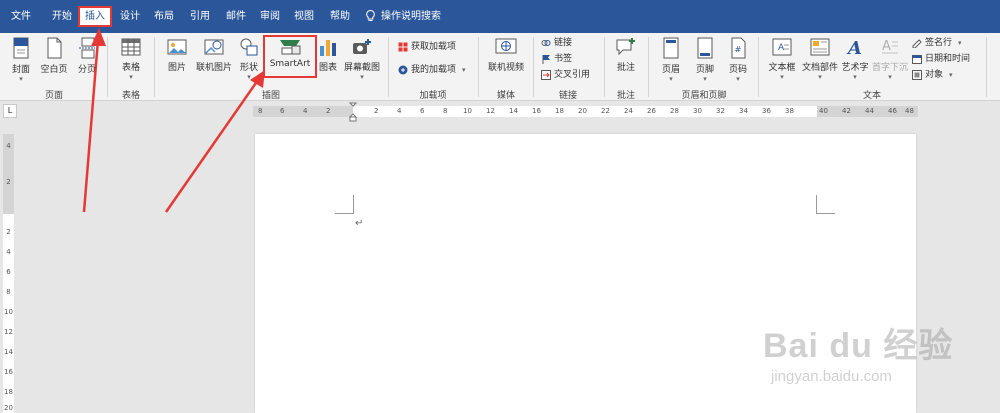 The height and width of the screenshot is (413, 1000). Describe the element at coordinates (8, 408) in the screenshot. I see `ruler-number: 20` at that location.